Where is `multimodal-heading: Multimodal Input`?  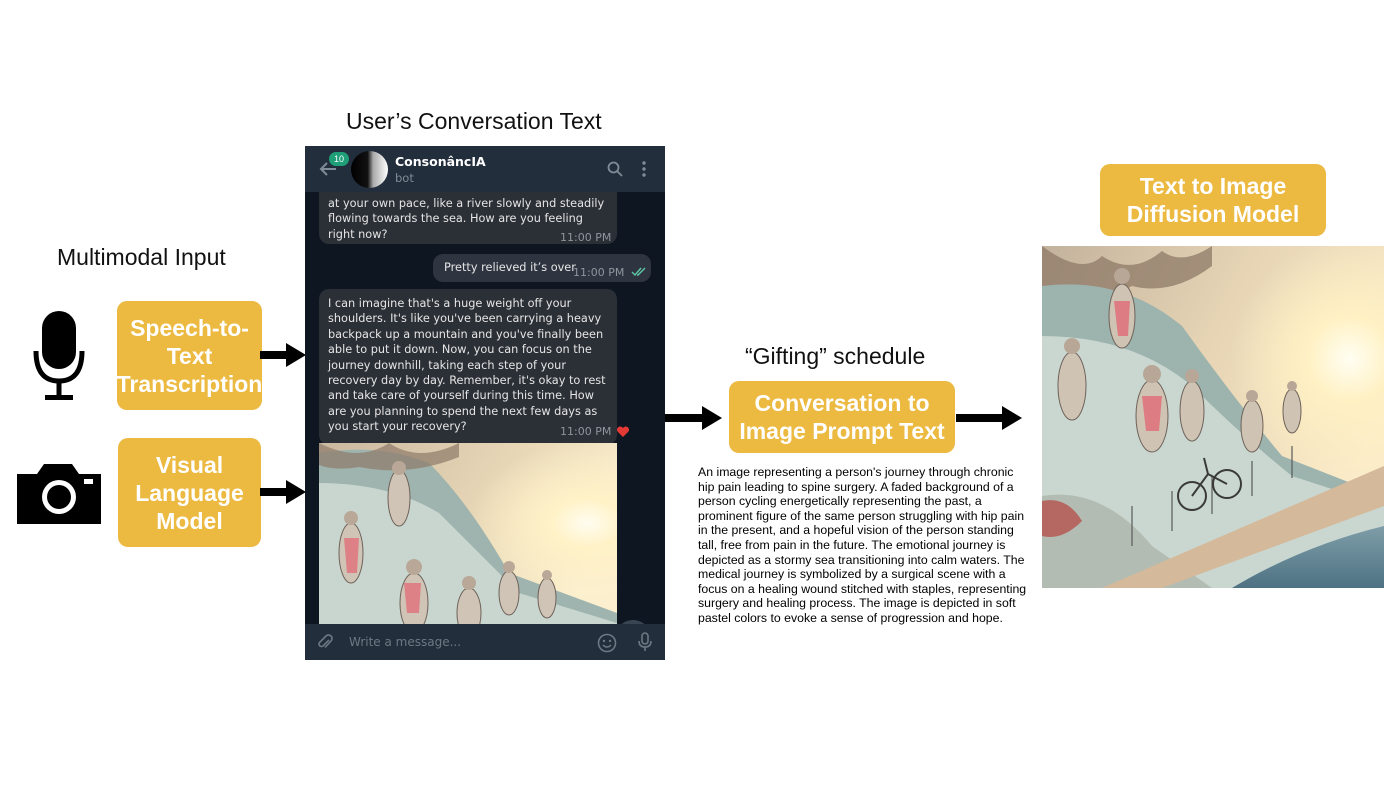
multimodal-heading: Multimodal Input is located at coordinates (141, 257).